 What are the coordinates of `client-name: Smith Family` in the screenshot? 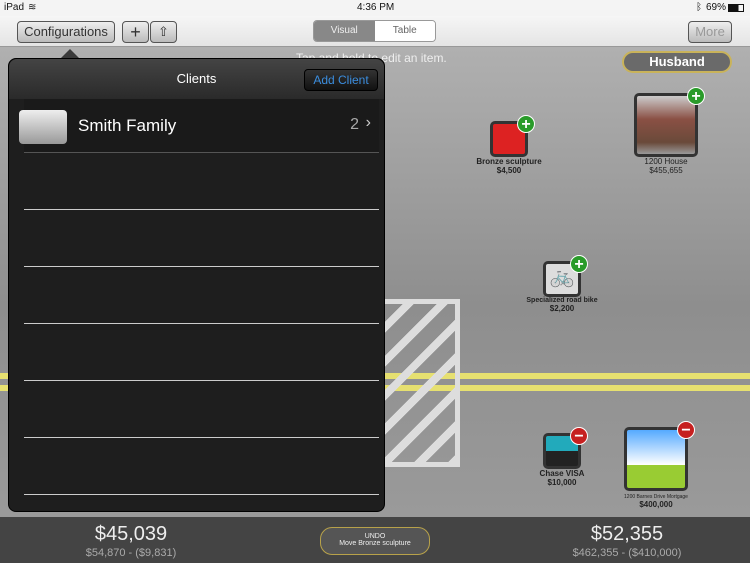 It's located at (127, 125).